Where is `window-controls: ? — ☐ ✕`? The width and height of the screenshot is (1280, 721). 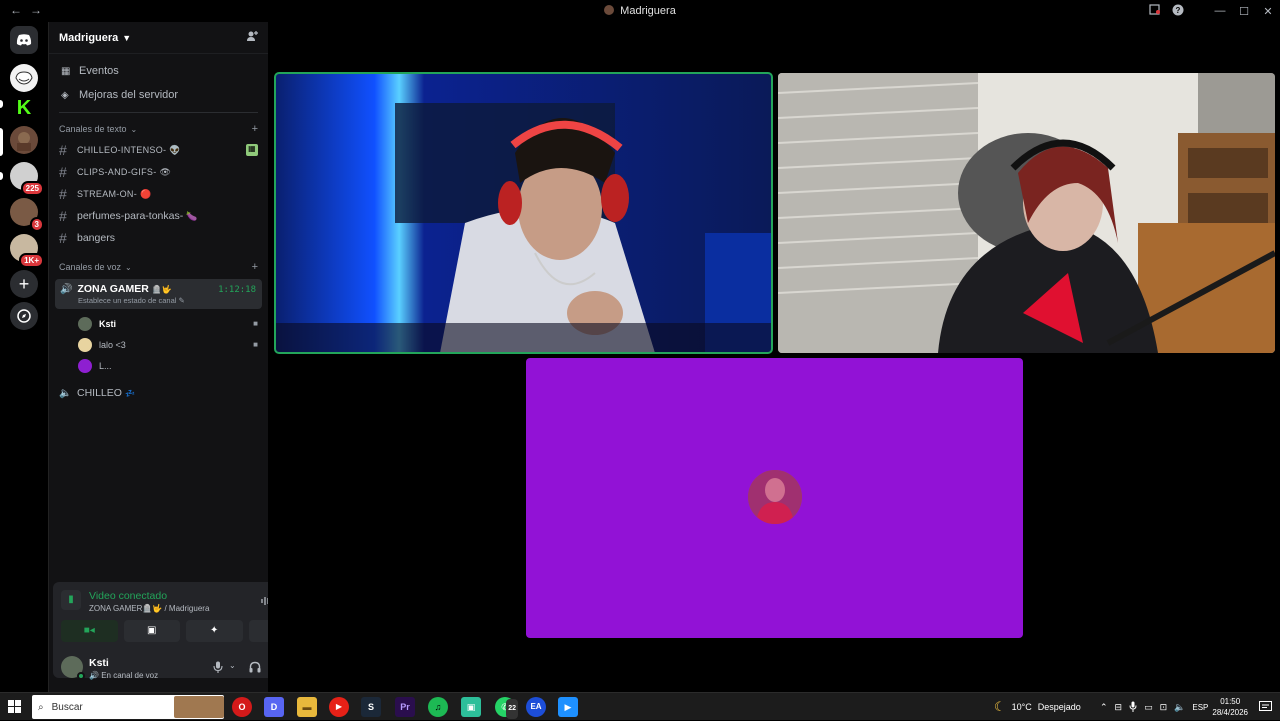
window-controls: ? — ☐ ✕ is located at coordinates (1211, 11).